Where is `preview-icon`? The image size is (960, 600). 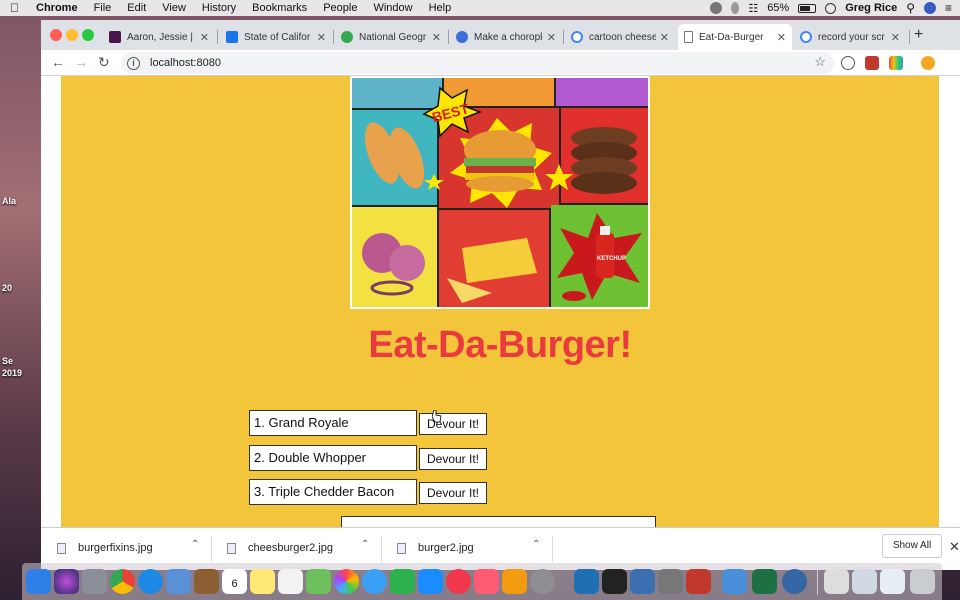 preview-icon is located at coordinates (178, 581).